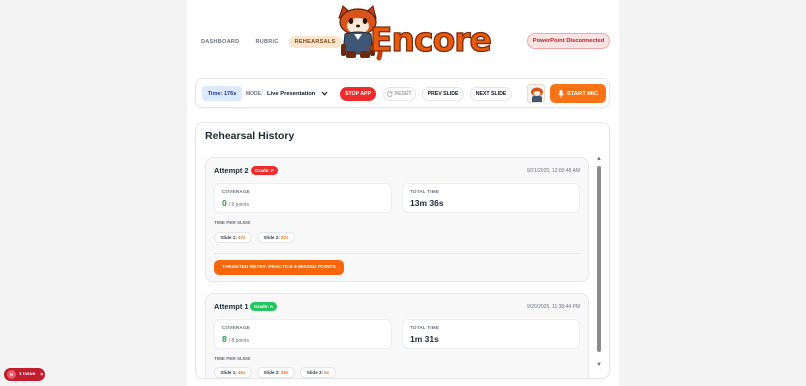  Describe the element at coordinates (41, 375) in the screenshot. I see `close-icon: ×` at that location.